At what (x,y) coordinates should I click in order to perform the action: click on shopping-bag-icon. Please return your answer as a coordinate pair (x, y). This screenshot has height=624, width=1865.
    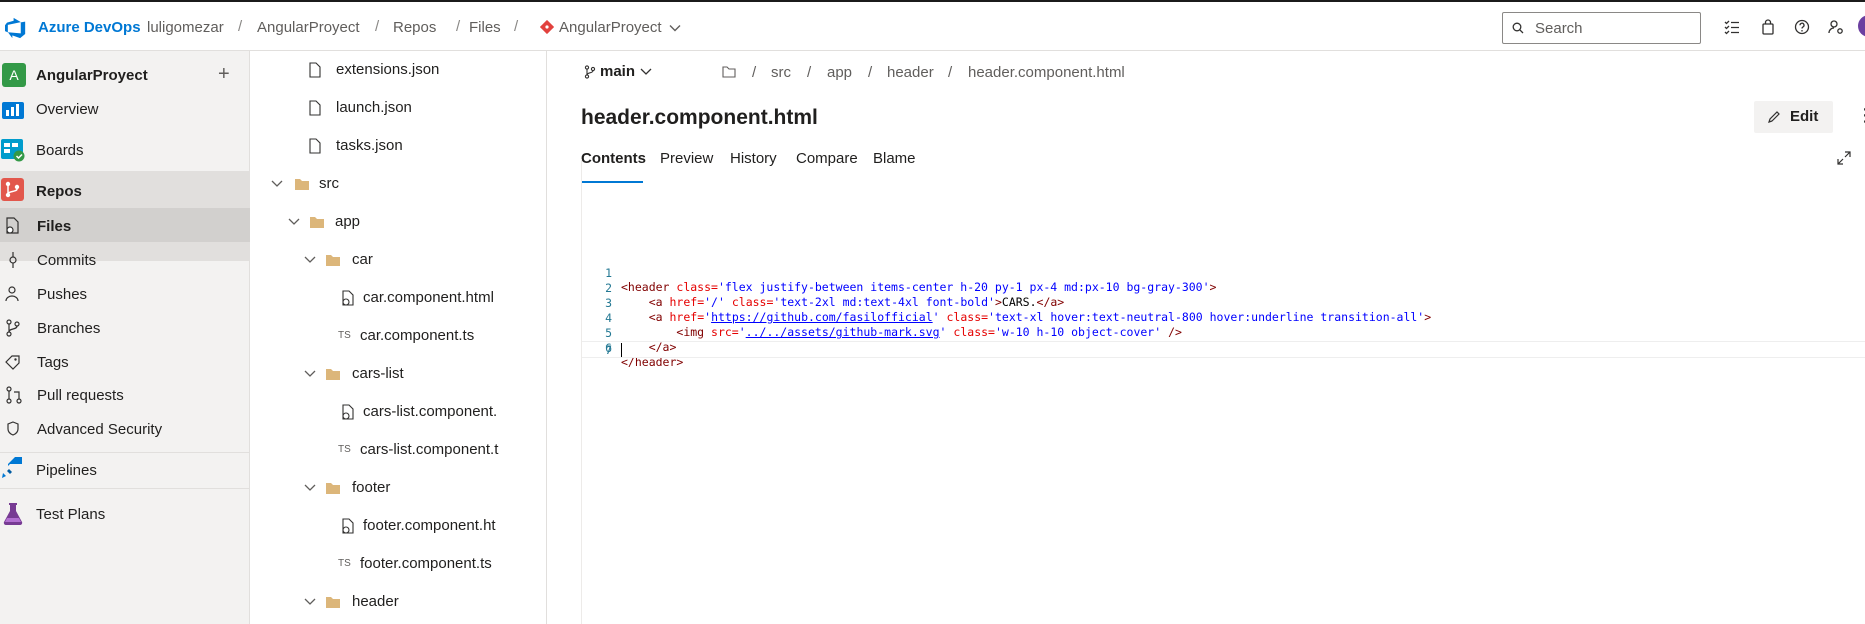
    Looking at the image, I should click on (1768, 27).